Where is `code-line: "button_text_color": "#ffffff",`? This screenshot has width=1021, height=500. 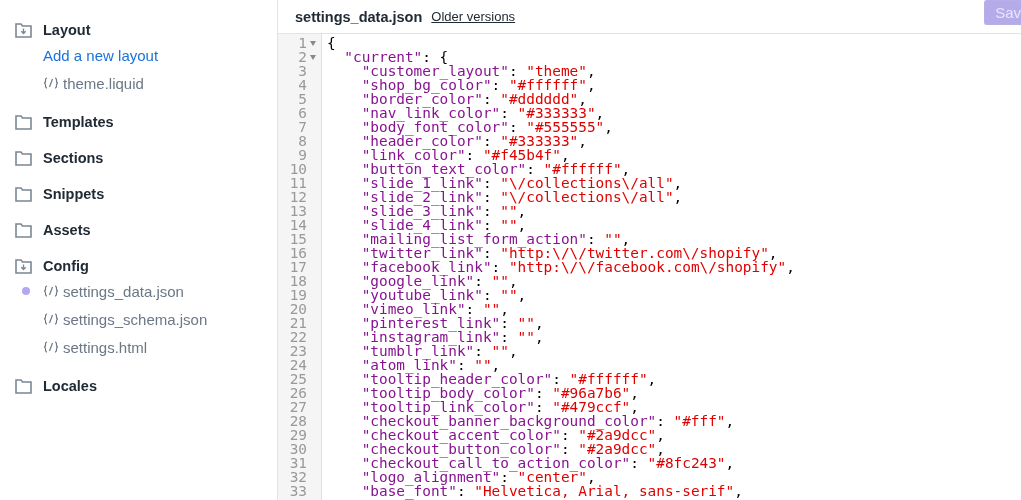 code-line: "button_text_color": "#ffffff", is located at coordinates (496, 169).